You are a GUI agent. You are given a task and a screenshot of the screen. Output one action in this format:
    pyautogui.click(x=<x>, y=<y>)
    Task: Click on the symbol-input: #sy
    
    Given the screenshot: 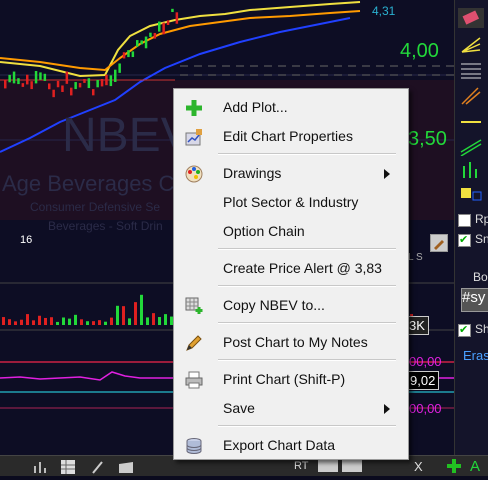 What is the action you would take?
    pyautogui.click(x=474, y=300)
    